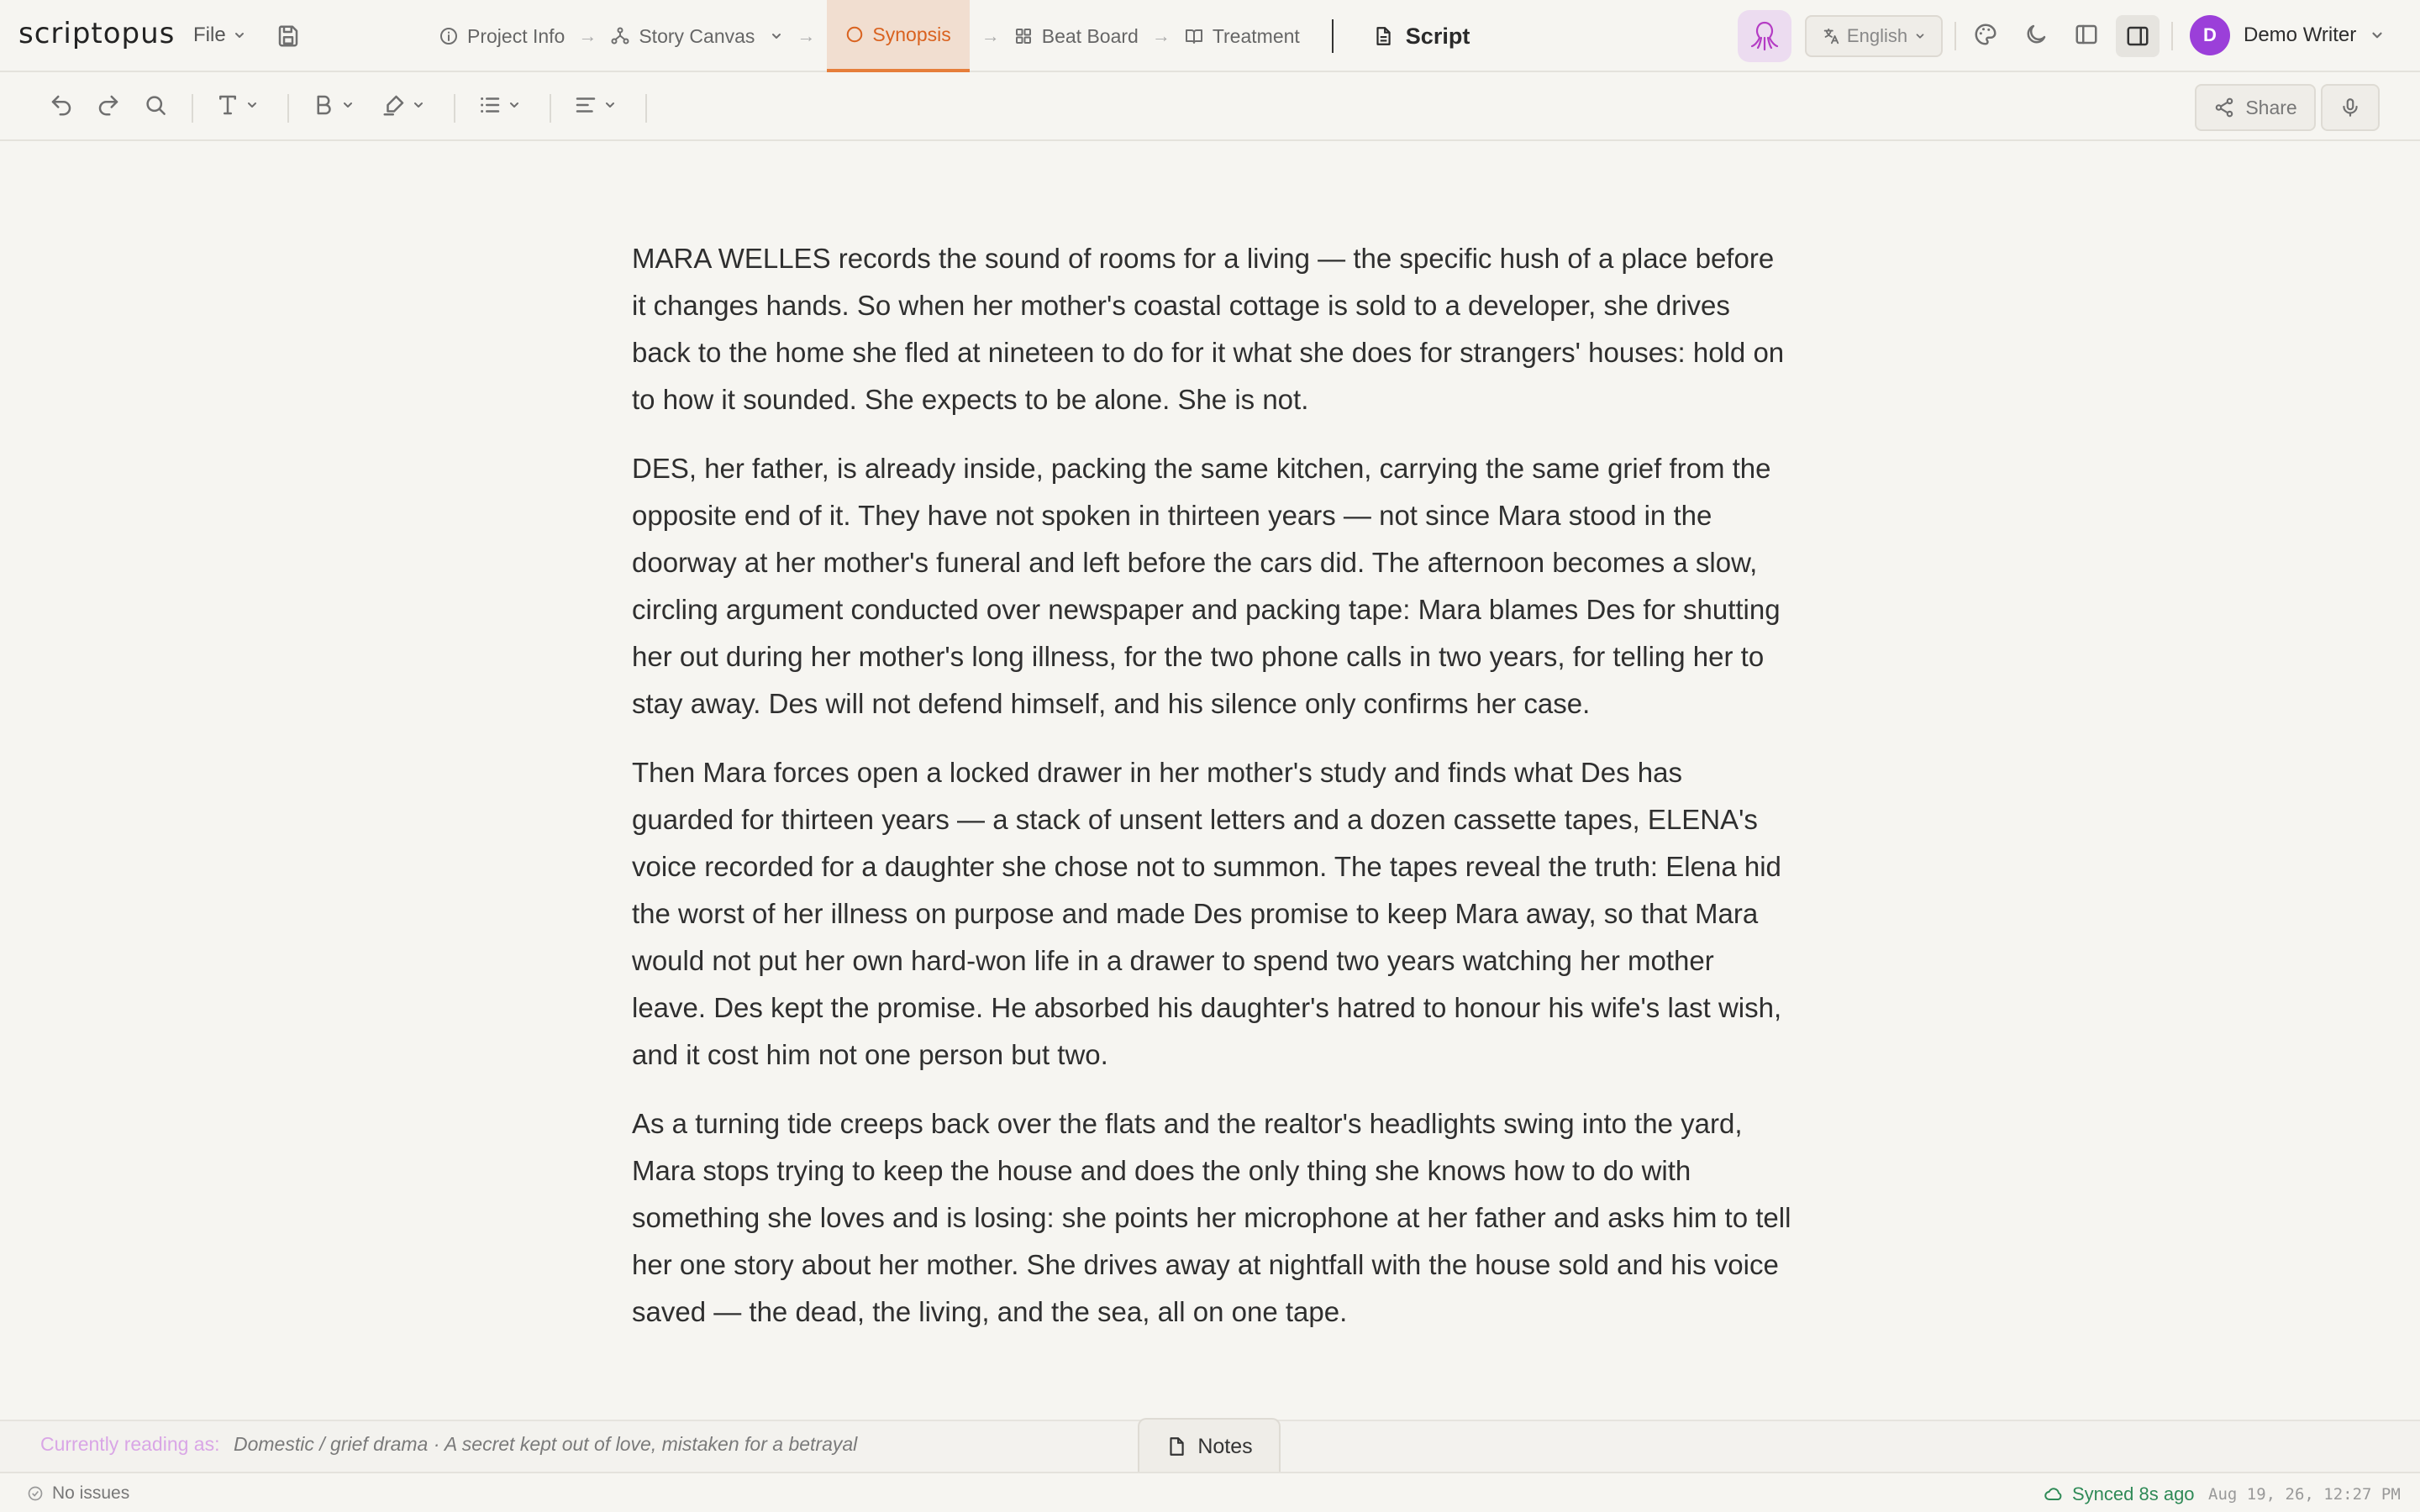 The height and width of the screenshot is (1512, 2420). What do you see at coordinates (2053, 1494) in the screenshot?
I see `cloud-icon` at bounding box center [2053, 1494].